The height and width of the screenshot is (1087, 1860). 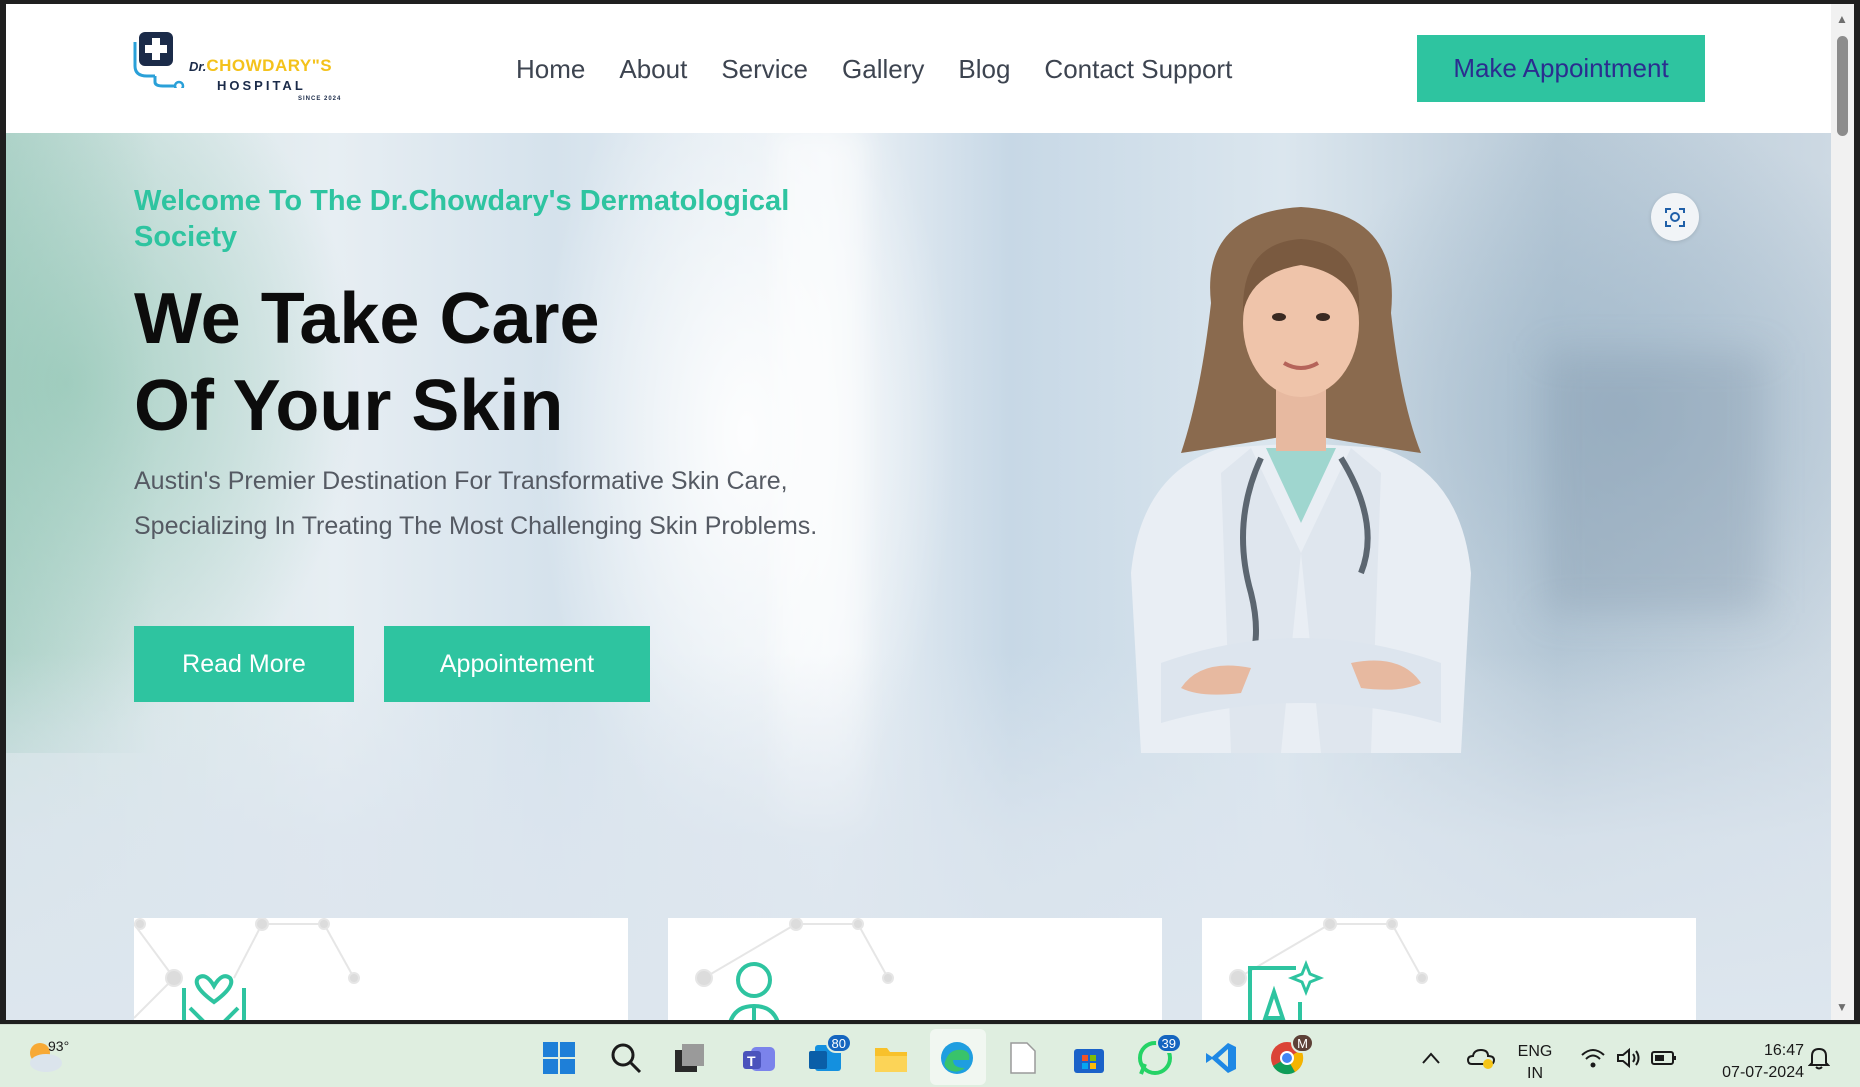 I want to click on ai-icon, so click(x=1286, y=989).